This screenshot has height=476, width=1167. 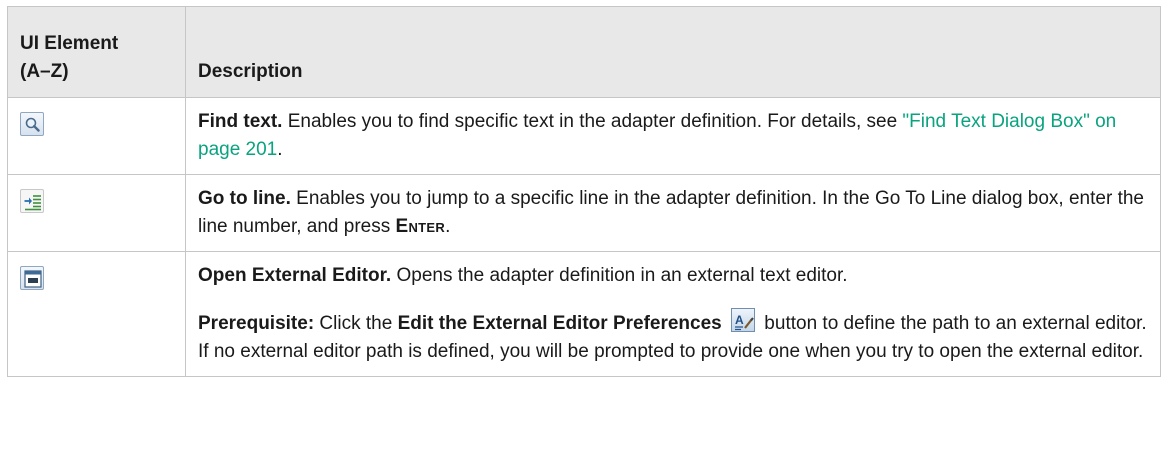 I want to click on open-external-editor-icon, so click(x=32, y=278).